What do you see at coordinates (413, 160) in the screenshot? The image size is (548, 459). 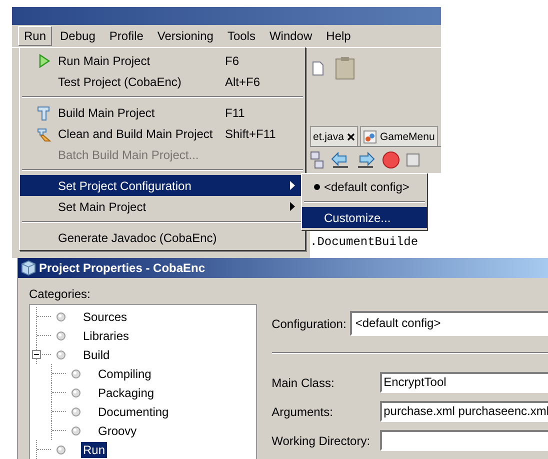 I see `stop-icon` at bounding box center [413, 160].